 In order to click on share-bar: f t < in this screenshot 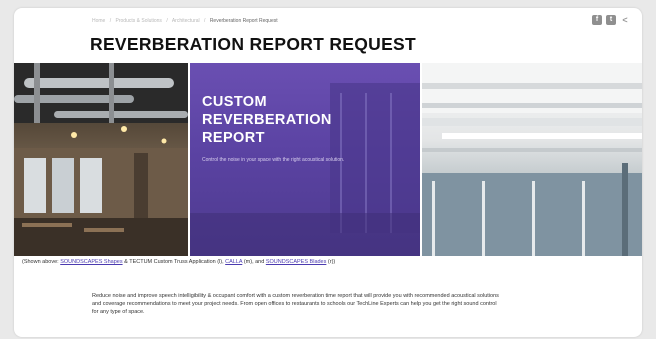, I will do `click(611, 20)`.